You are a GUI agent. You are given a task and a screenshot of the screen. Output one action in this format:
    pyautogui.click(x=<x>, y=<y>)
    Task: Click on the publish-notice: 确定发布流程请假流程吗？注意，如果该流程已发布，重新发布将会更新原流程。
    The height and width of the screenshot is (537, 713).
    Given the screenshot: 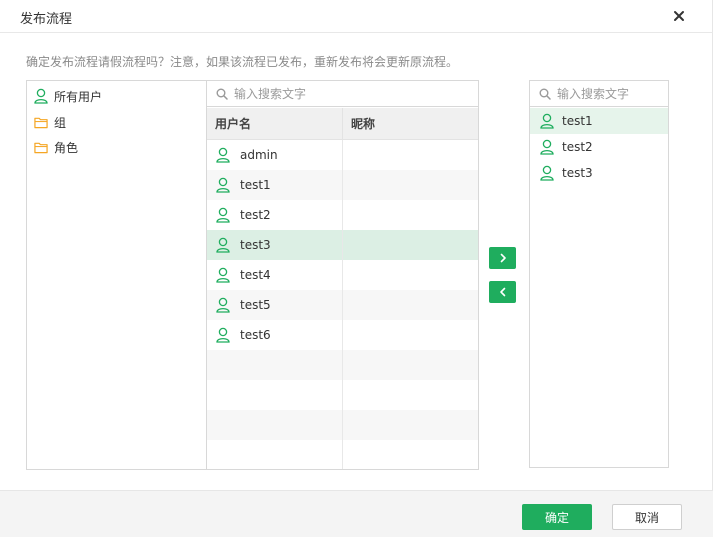 What is the action you would take?
    pyautogui.click(x=242, y=62)
    